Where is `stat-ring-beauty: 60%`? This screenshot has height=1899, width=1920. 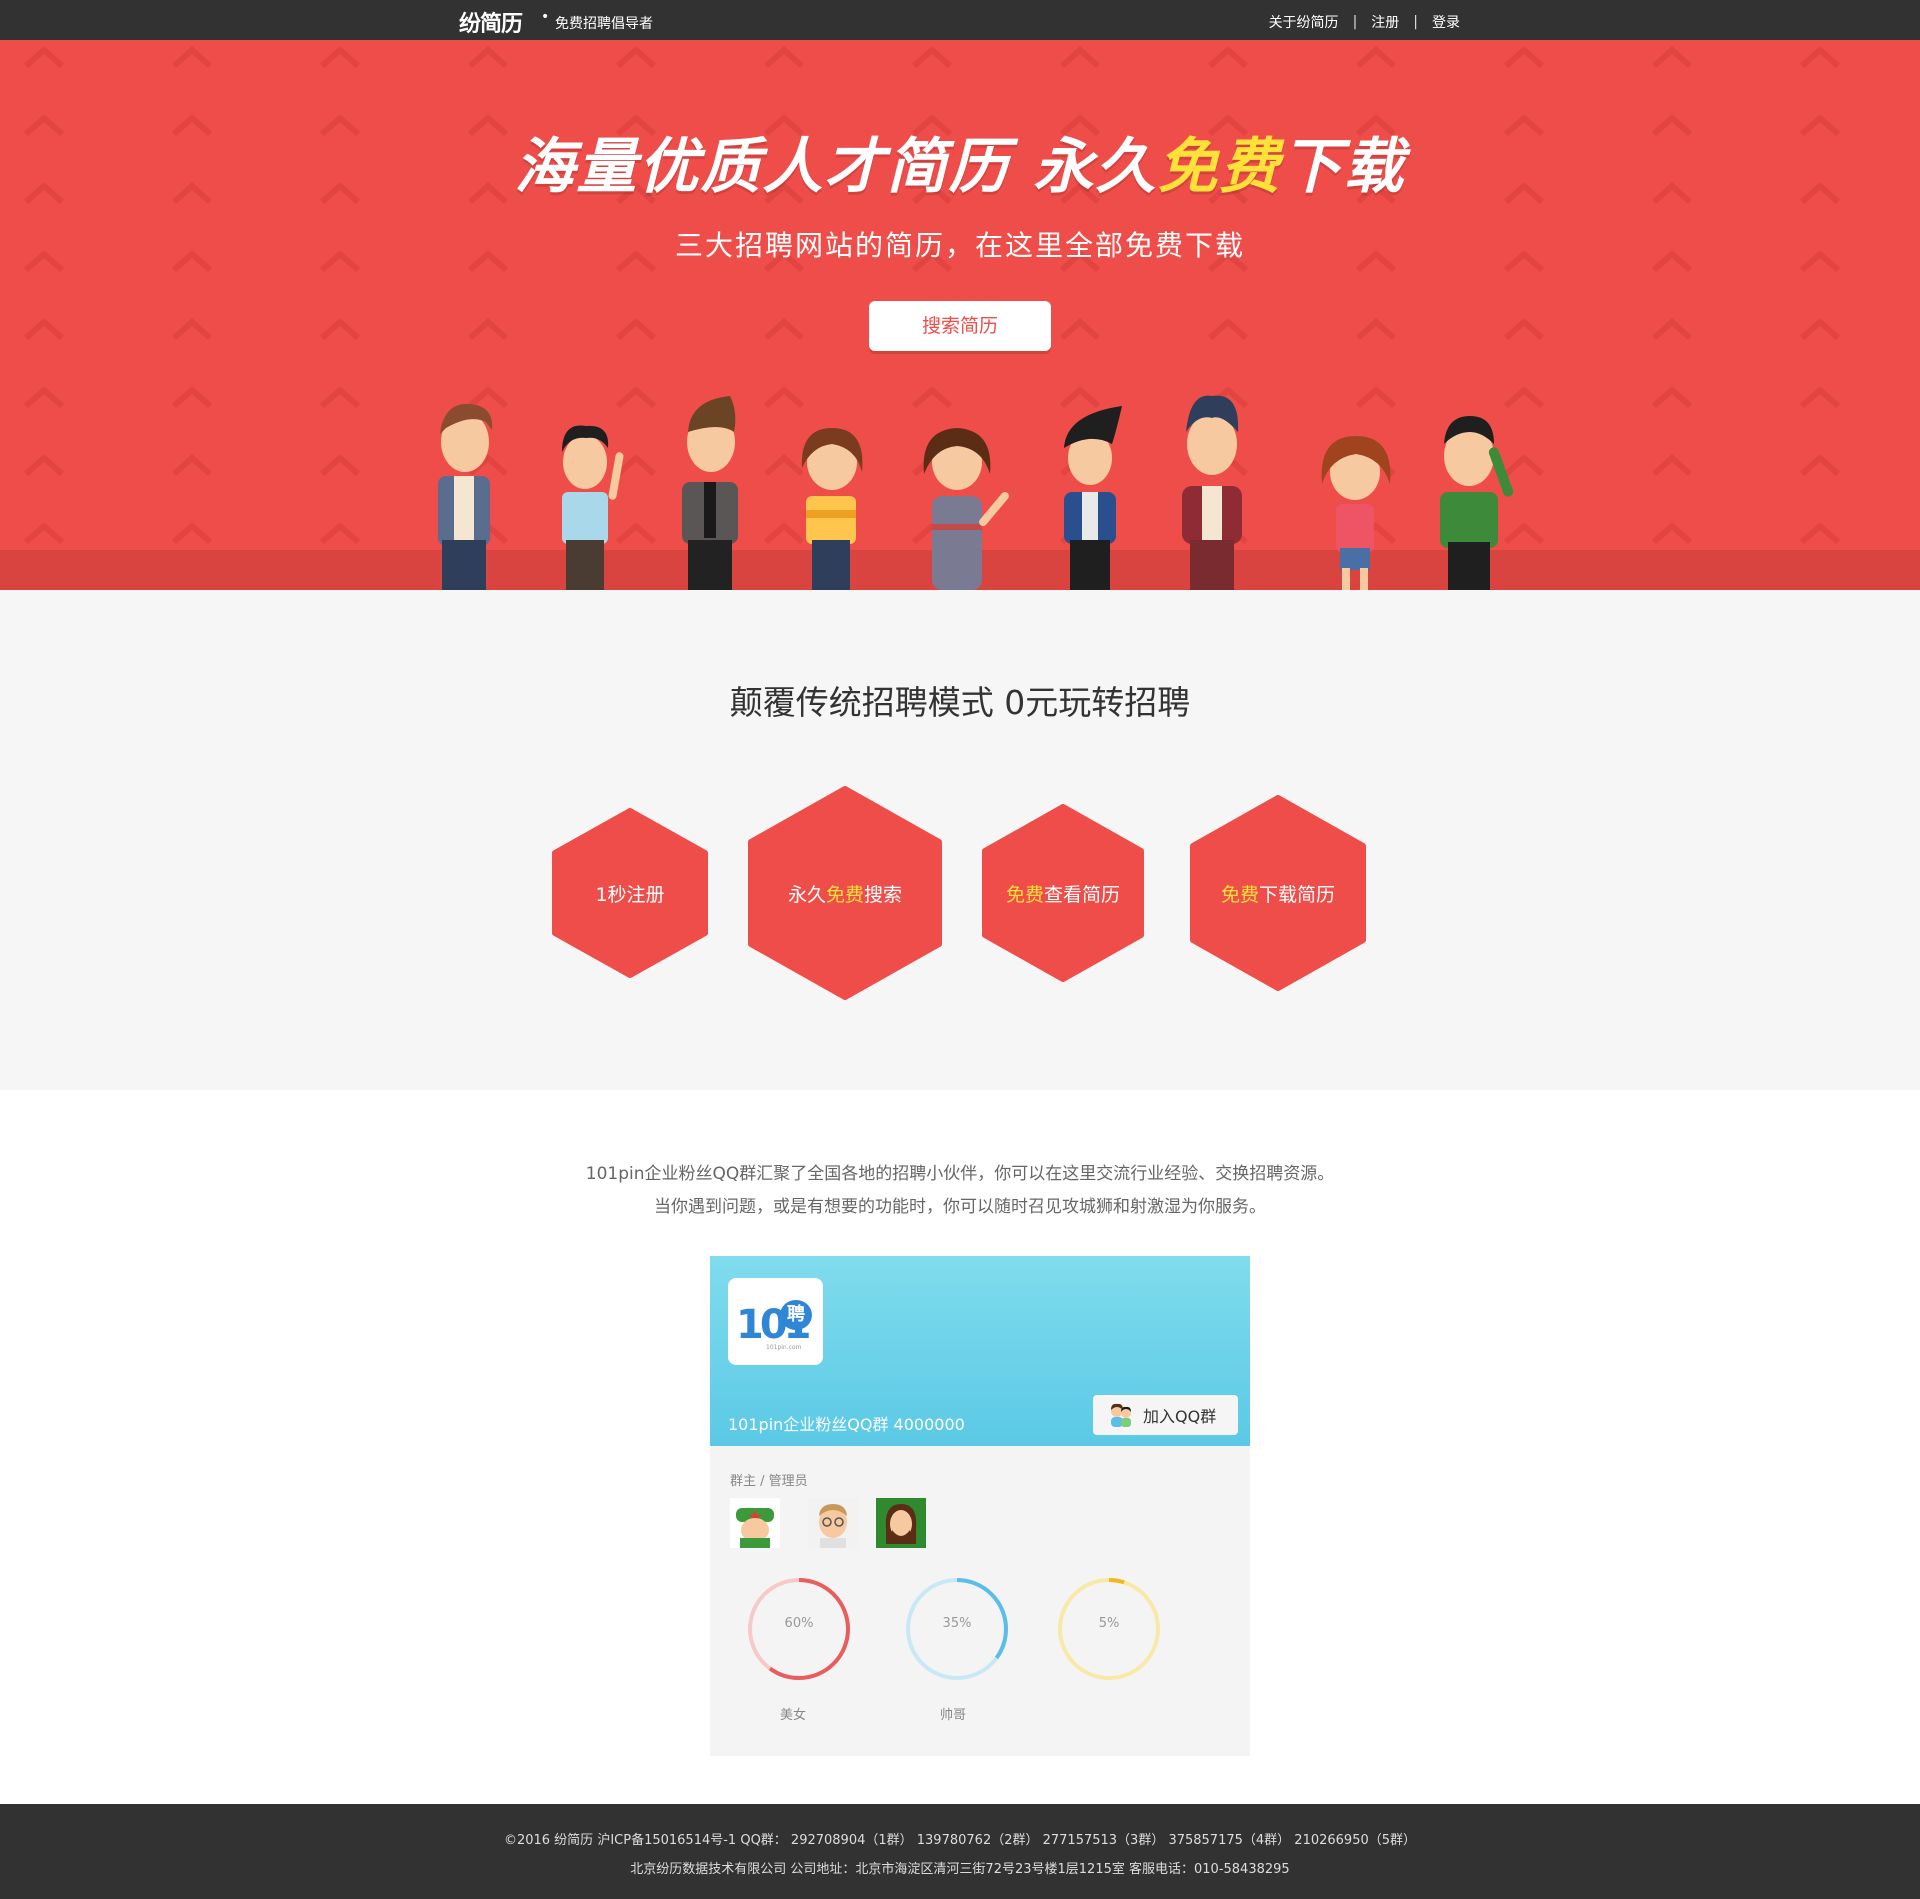 stat-ring-beauty: 60% is located at coordinates (799, 1629).